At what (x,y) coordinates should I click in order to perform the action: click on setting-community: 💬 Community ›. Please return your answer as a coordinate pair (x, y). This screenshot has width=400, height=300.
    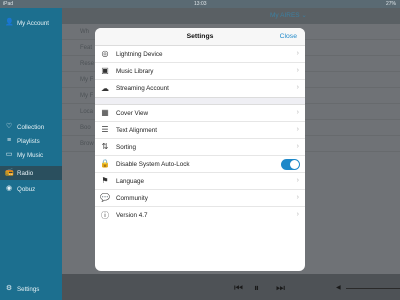
    Looking at the image, I should click on (200, 198).